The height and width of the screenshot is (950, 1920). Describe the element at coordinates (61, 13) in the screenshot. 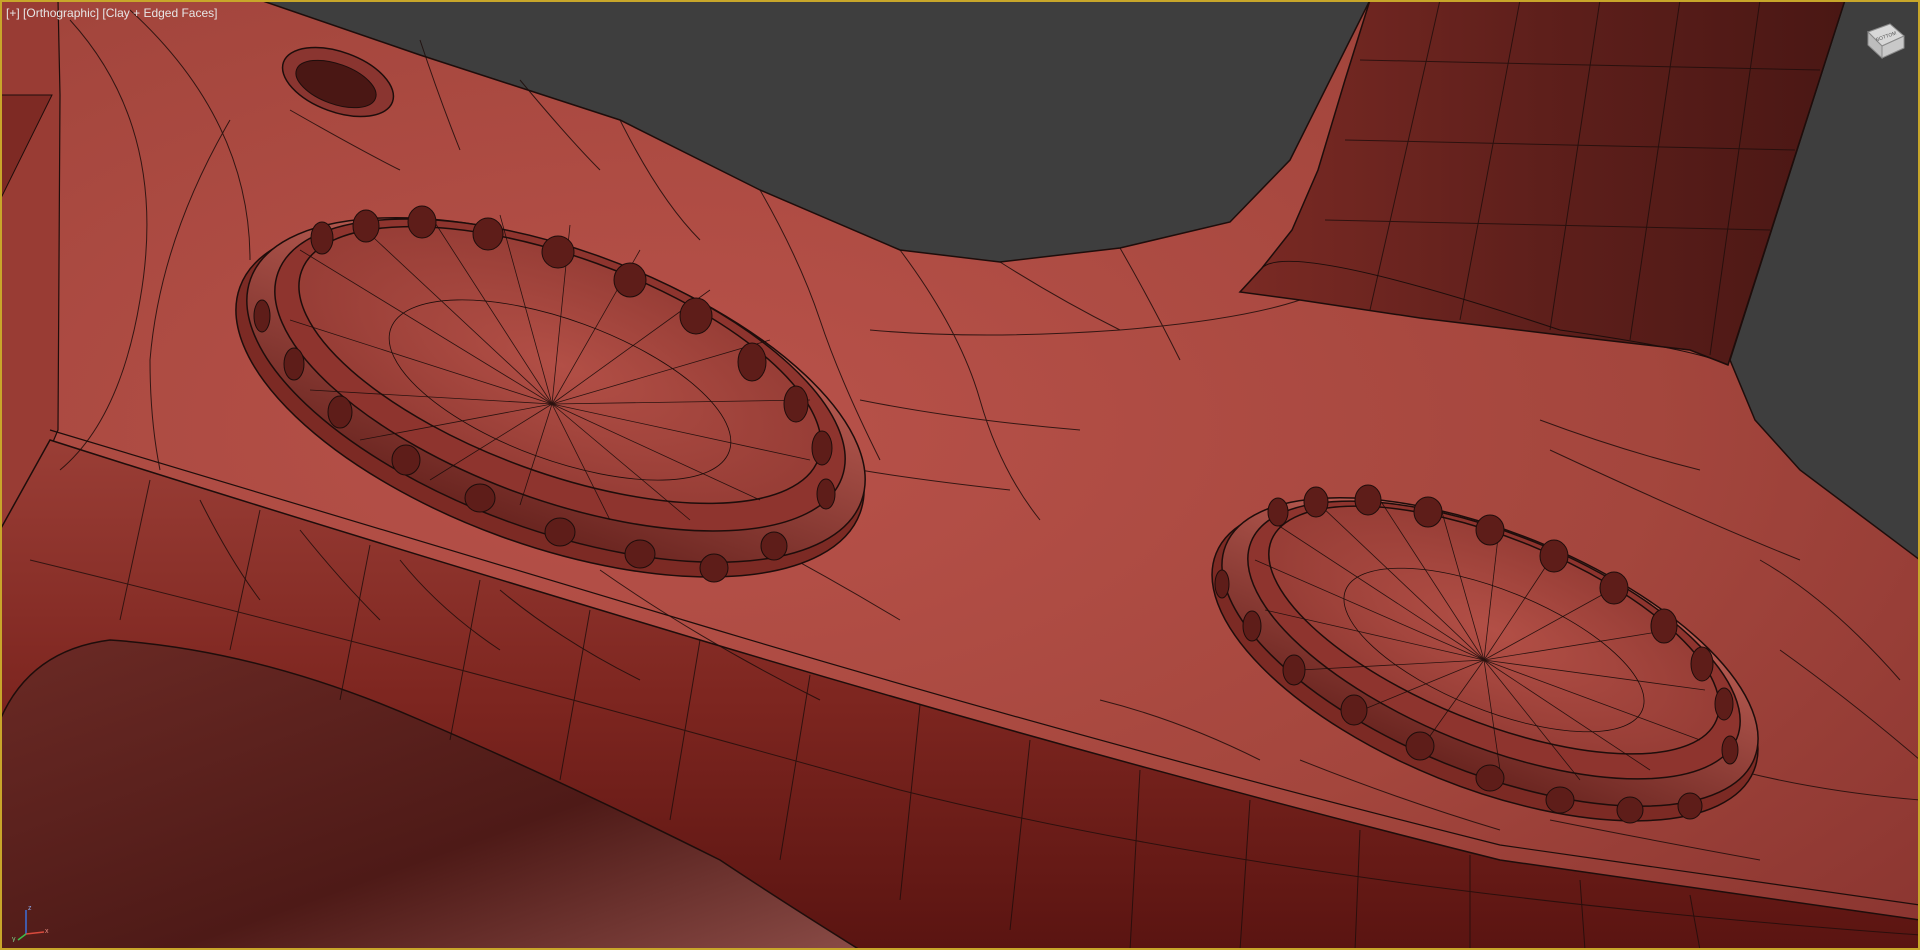

I see `viewport-view-menu: [Orthographic]` at that location.